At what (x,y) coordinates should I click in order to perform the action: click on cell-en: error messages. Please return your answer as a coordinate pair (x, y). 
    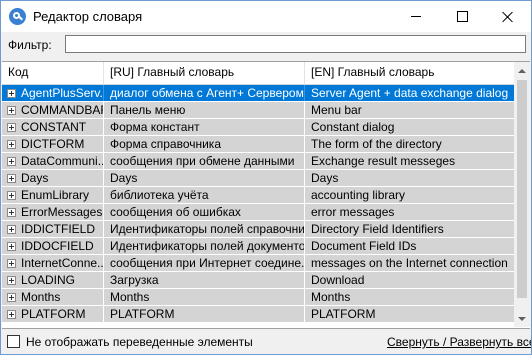
    Looking at the image, I should click on (409, 212).